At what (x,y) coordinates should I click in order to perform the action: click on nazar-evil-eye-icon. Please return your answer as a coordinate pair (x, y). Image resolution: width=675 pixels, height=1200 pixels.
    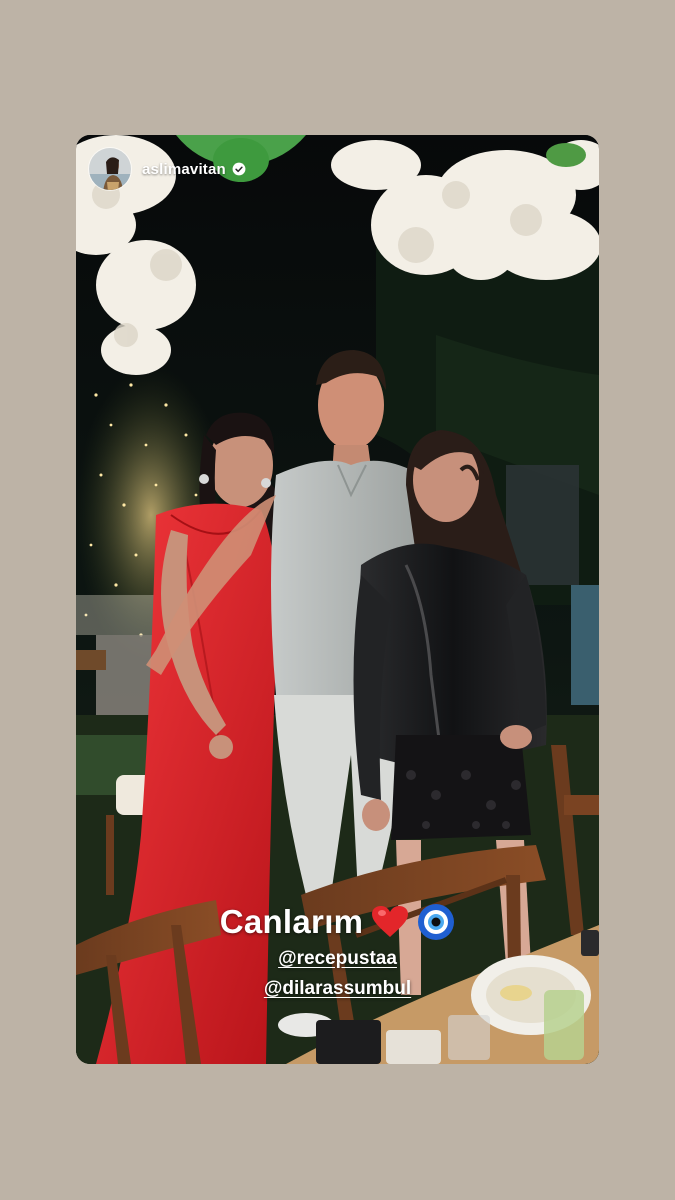
    Looking at the image, I should click on (436, 922).